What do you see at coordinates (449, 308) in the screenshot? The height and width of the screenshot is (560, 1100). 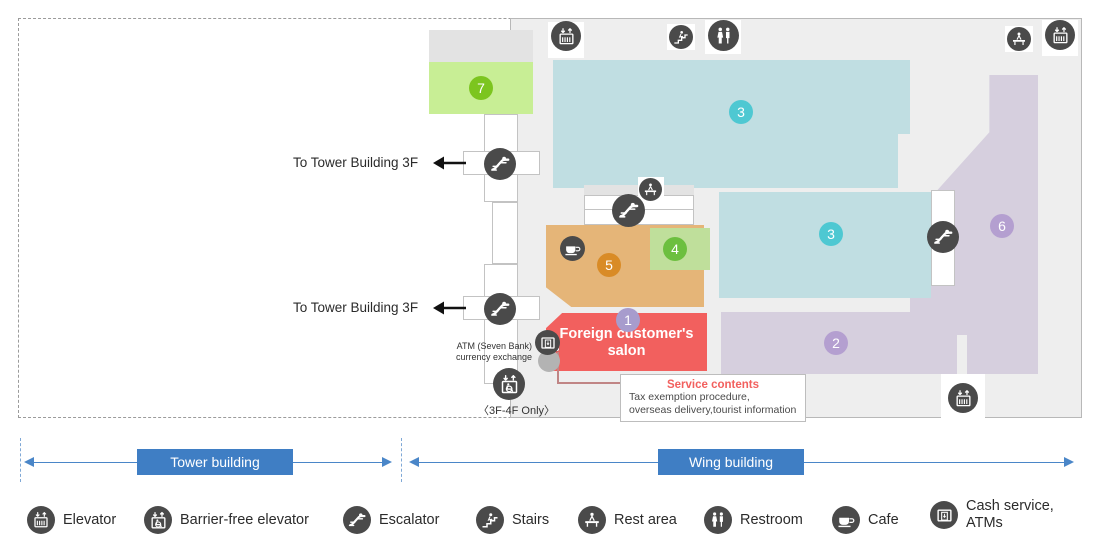 I see `nav-arrow-lower` at bounding box center [449, 308].